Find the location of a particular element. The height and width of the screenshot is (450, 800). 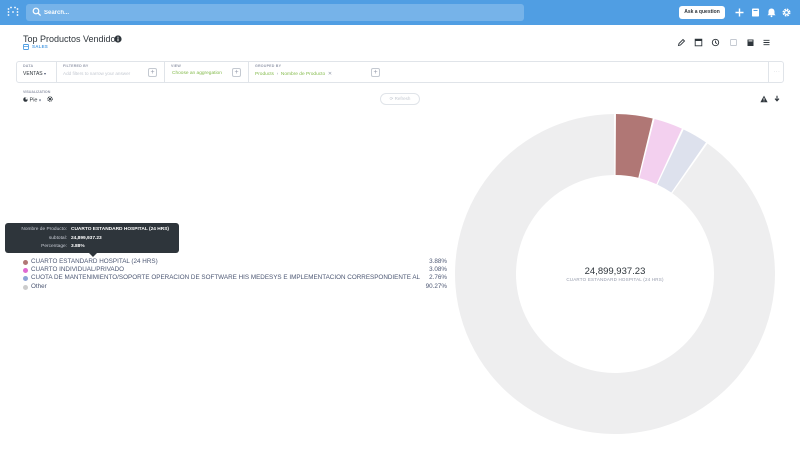

bookmark-icon is located at coordinates (750, 42).